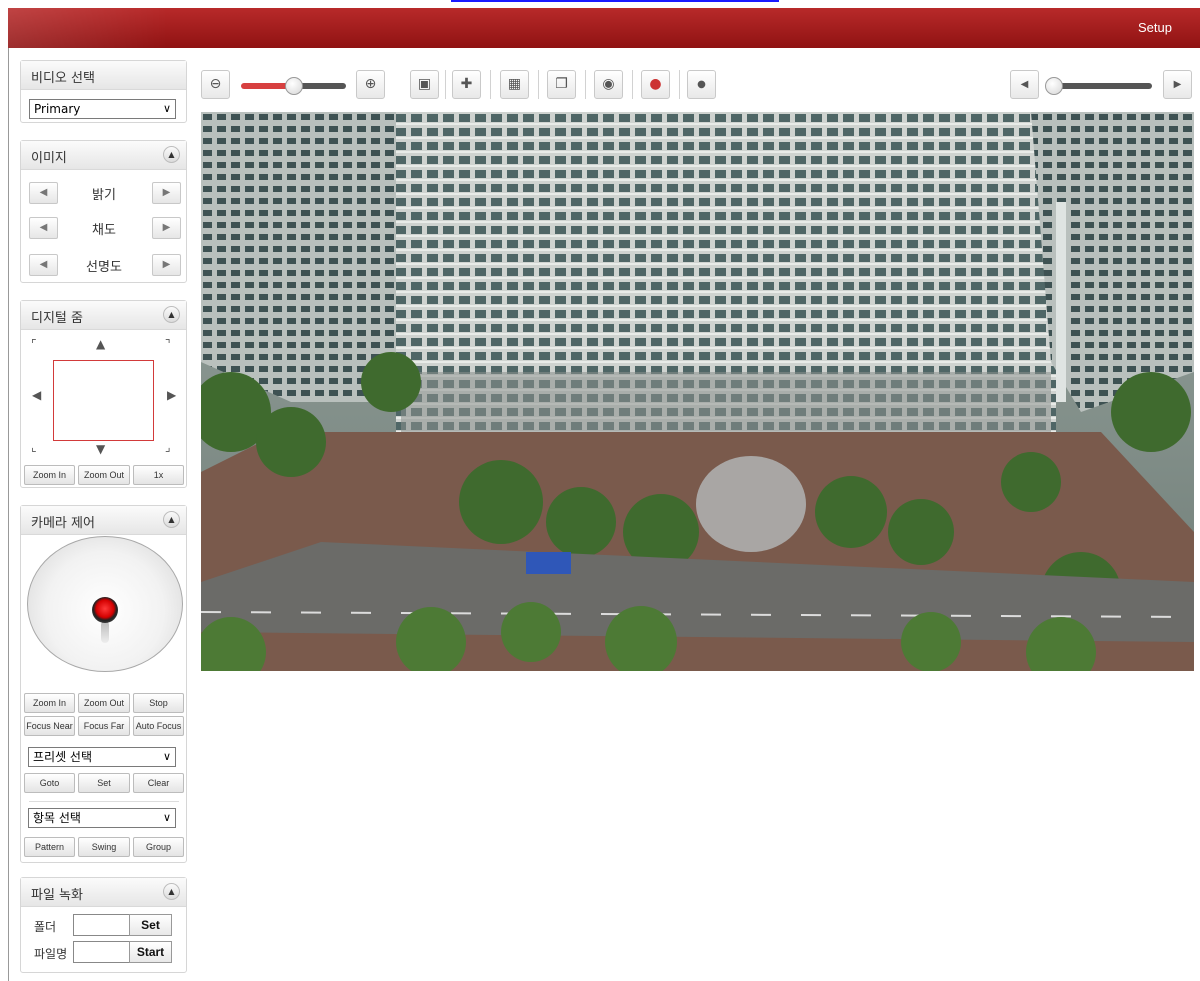 The image size is (1200, 981). I want to click on video-select-panel: 비디오 선택 Primary ∨, so click(103, 91).